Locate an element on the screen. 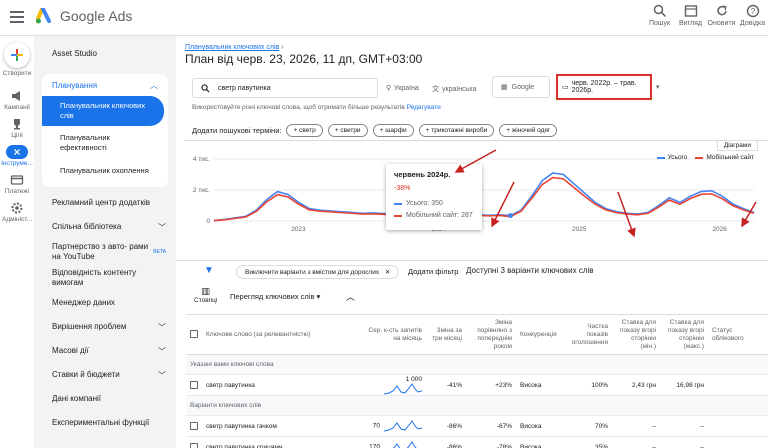 Image resolution: width=768 pixels, height=448 pixels. cell-high: 16,98 грн is located at coordinates (684, 385).